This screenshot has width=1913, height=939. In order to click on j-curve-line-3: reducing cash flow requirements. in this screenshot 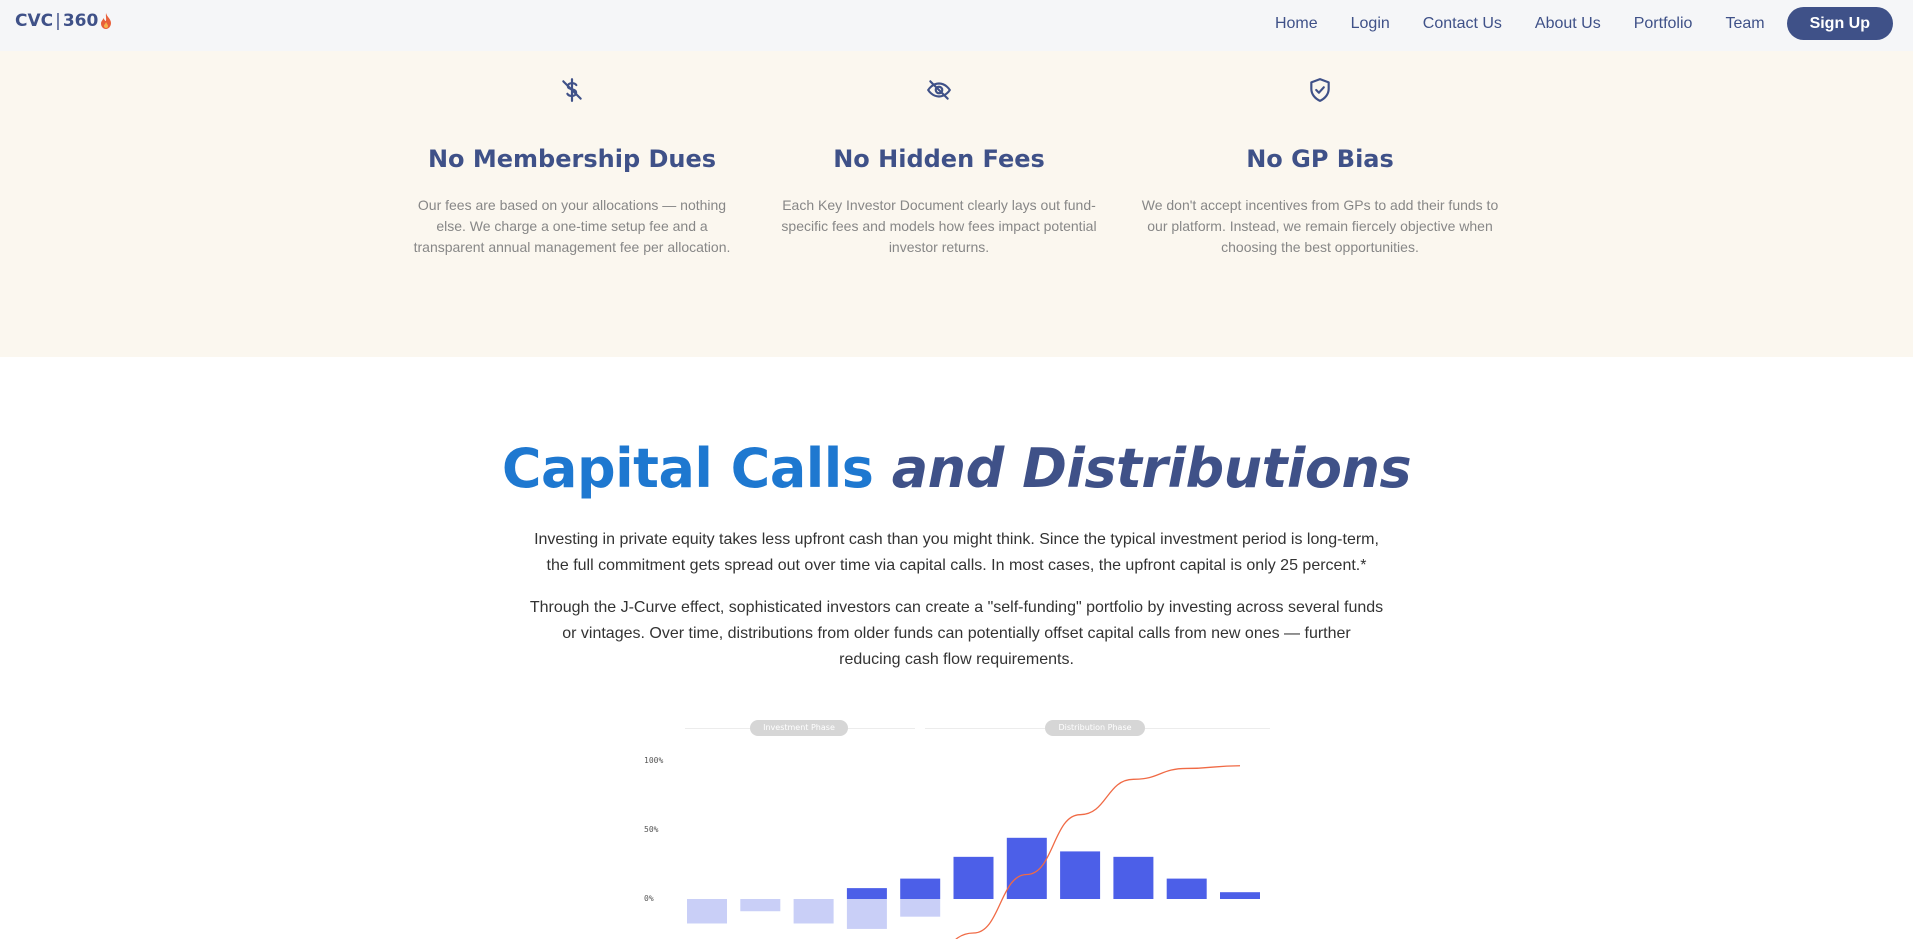, I will do `click(956, 659)`.